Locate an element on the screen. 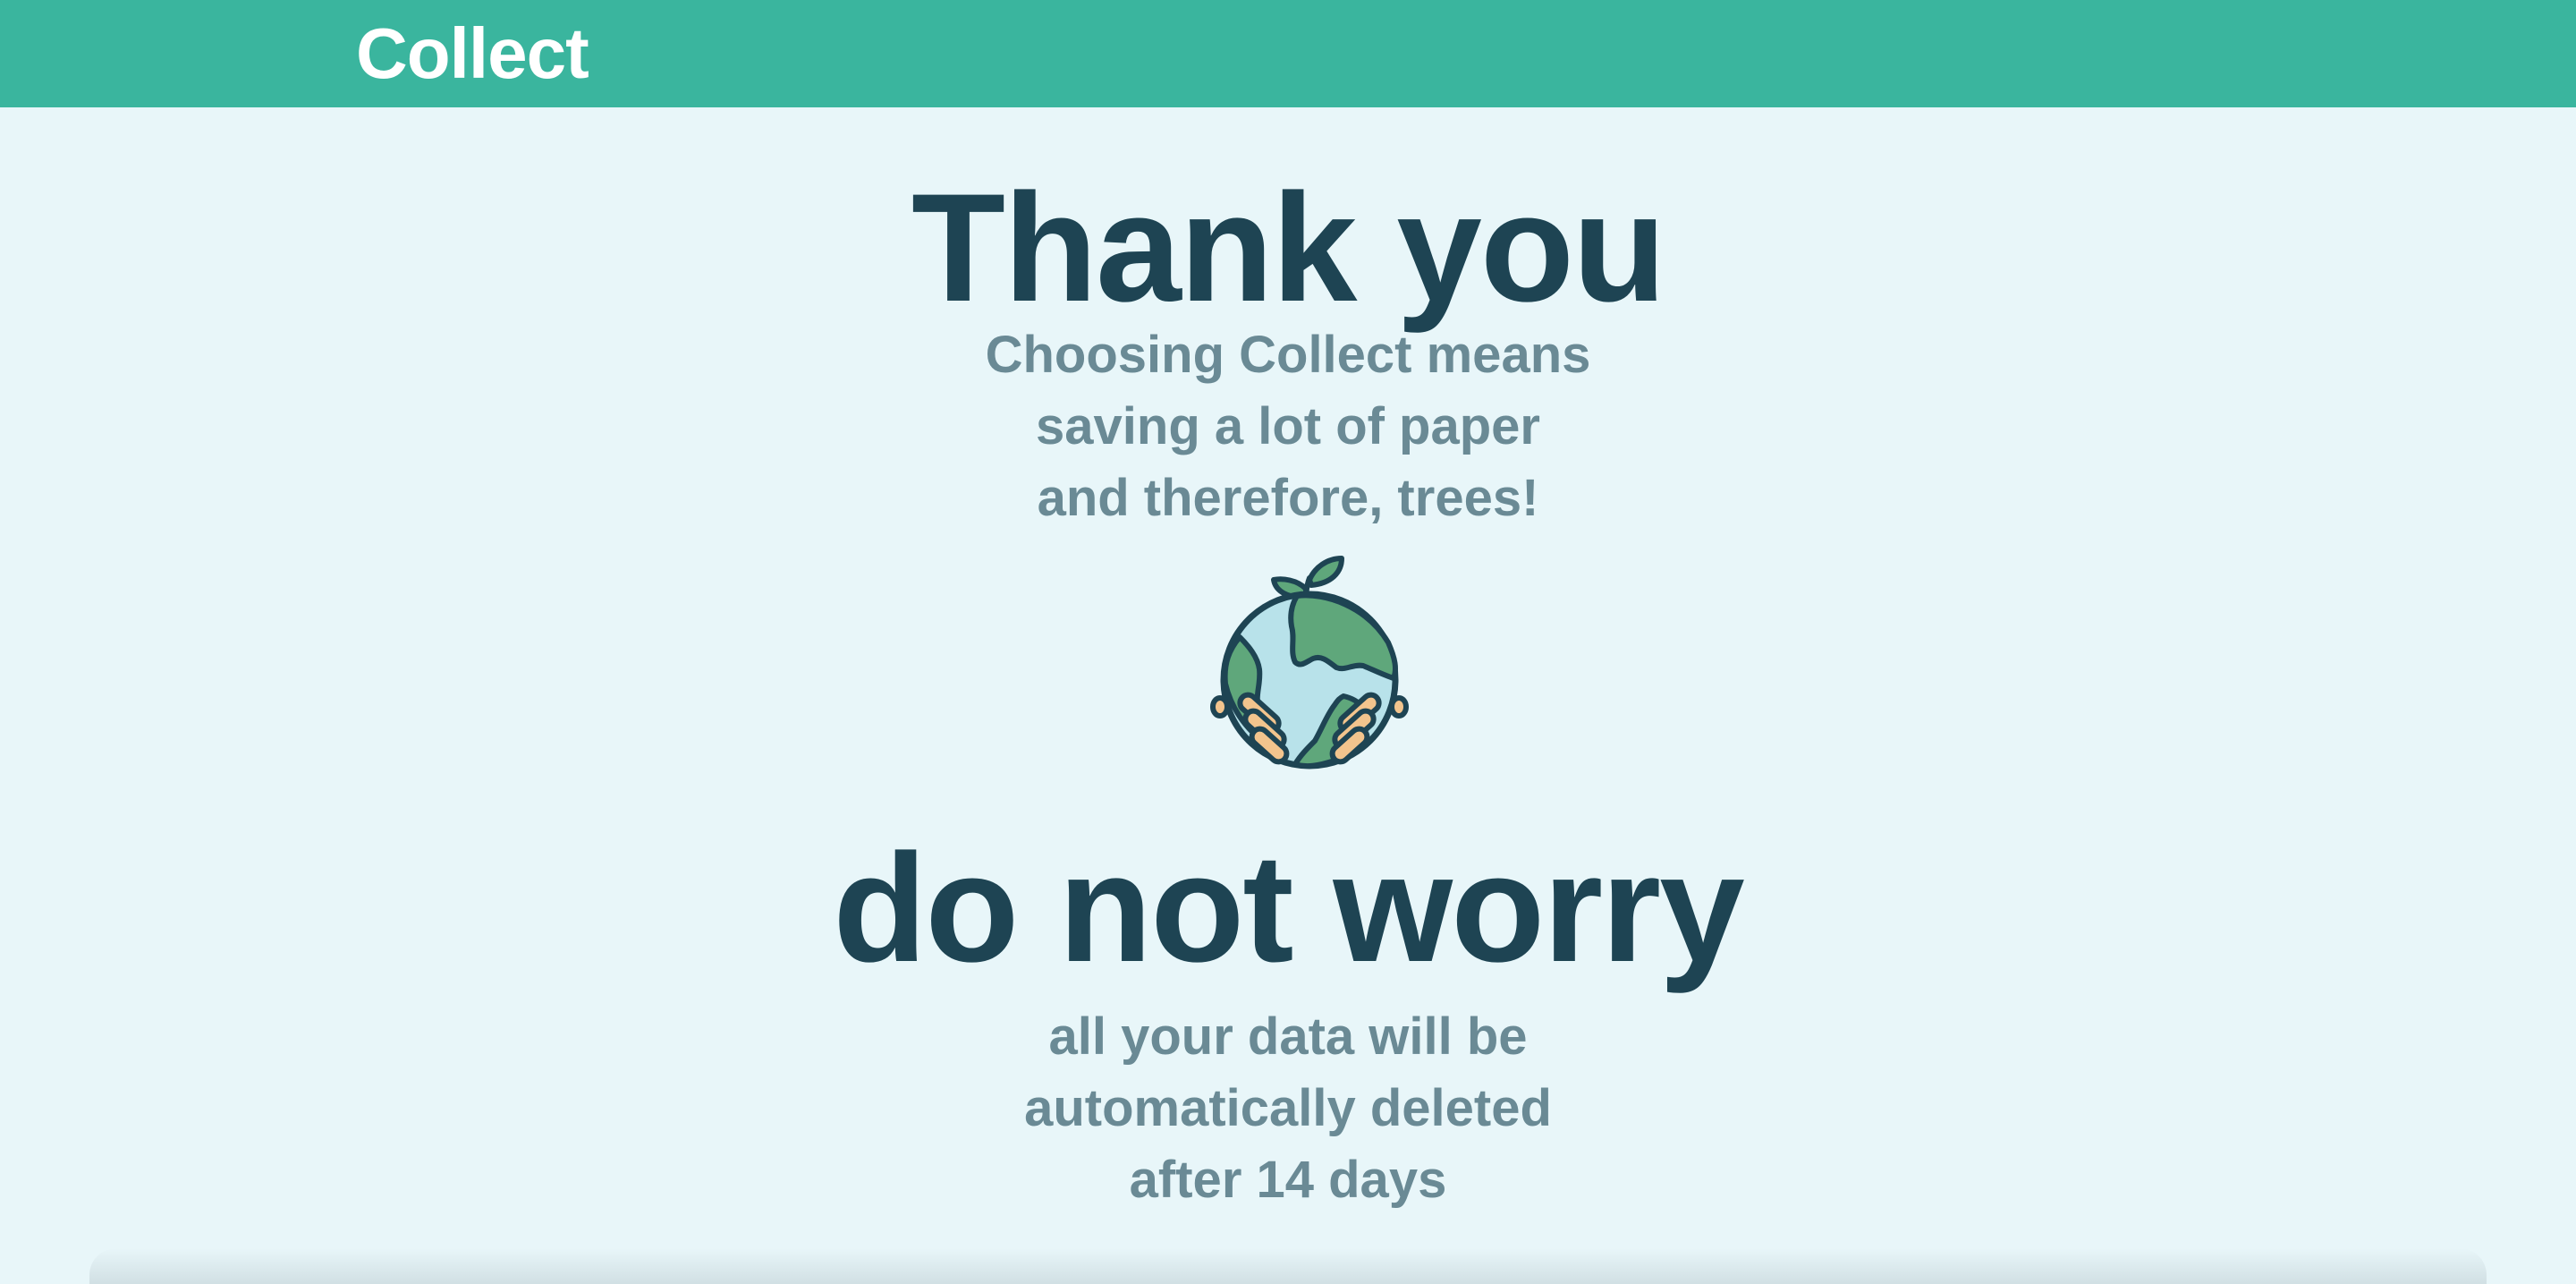 This screenshot has width=2576, height=1284. notice-line: after 14 days is located at coordinates (1288, 1180).